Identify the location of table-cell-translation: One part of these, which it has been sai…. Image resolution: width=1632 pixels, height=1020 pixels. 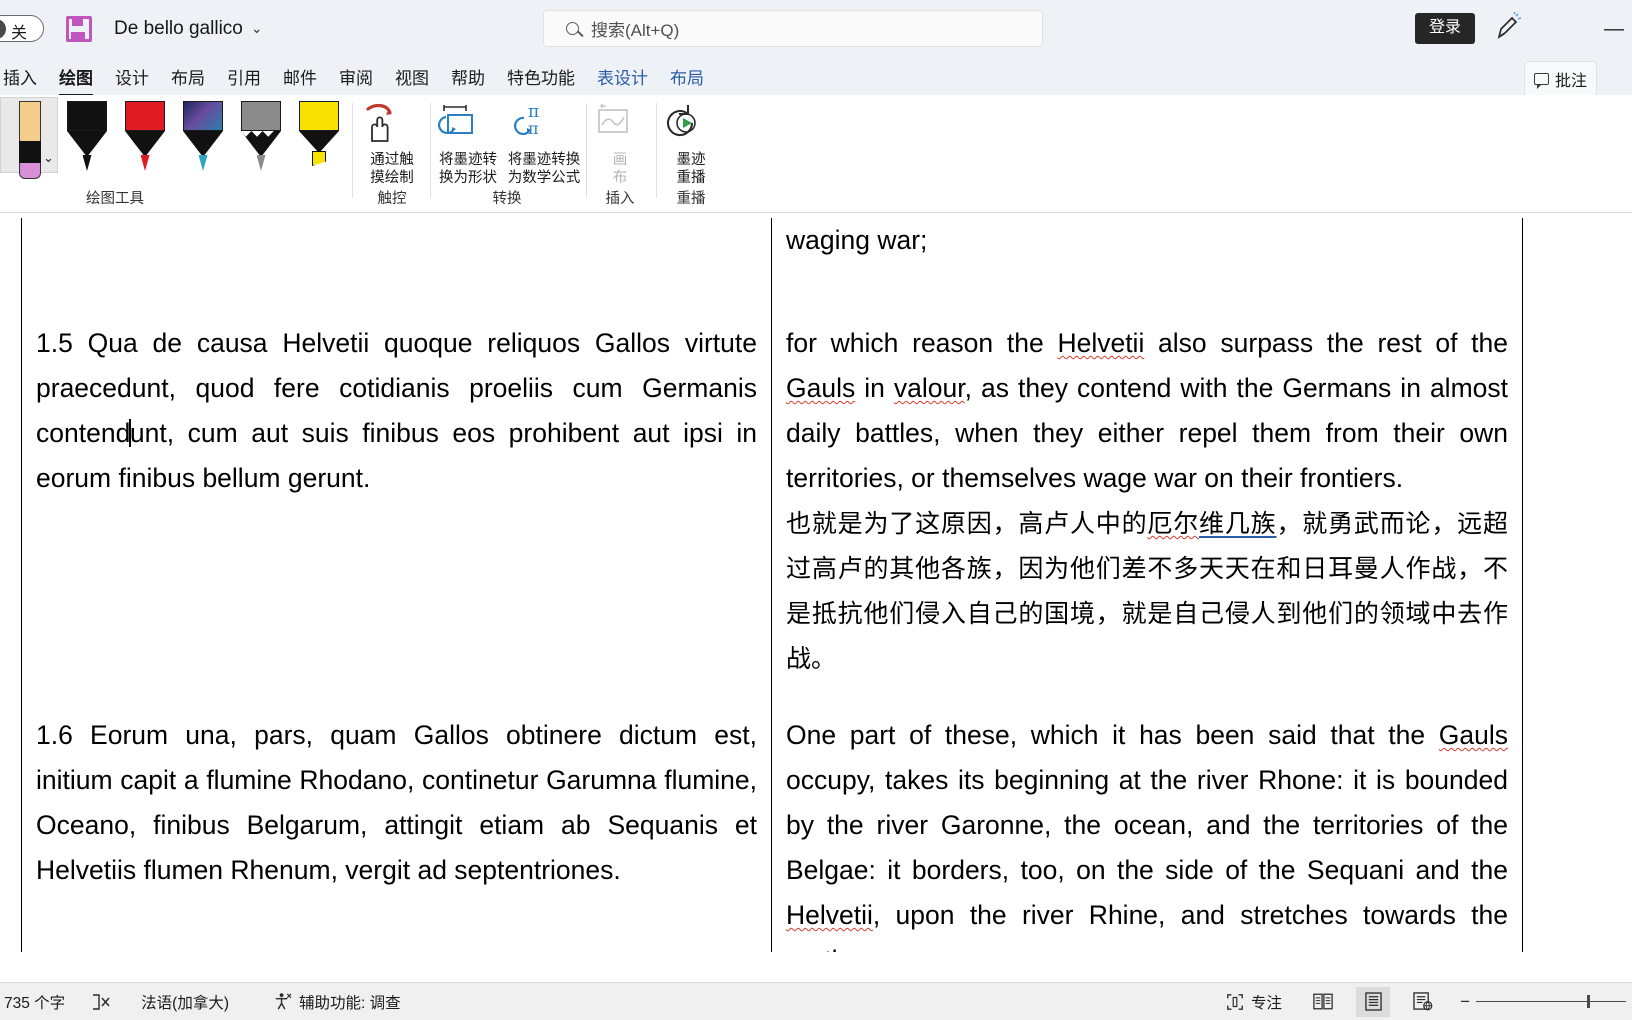
(1146, 832).